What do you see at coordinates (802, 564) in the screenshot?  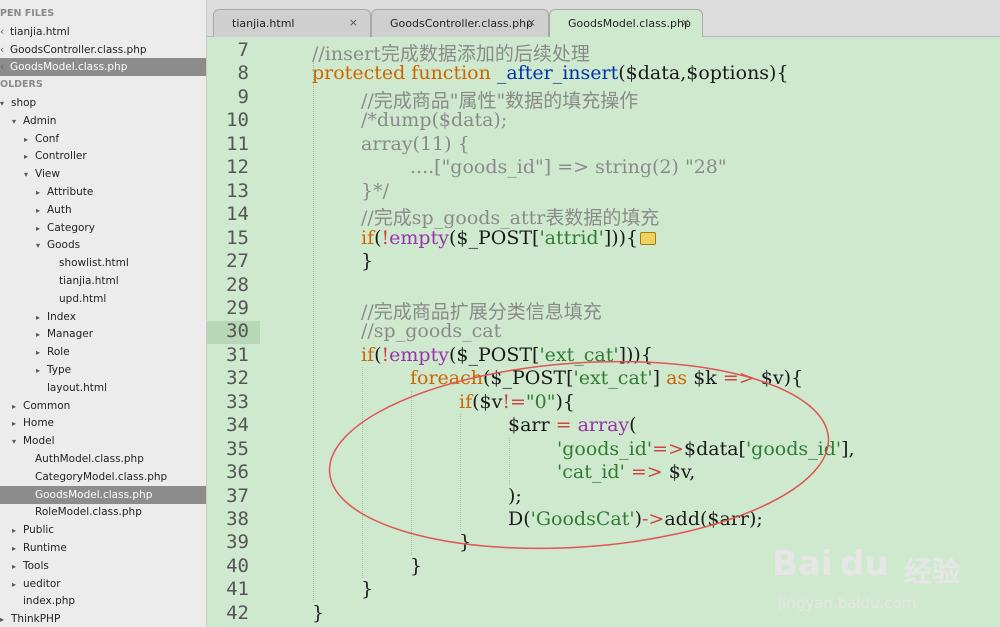 I see `watermark-brand: Bai` at bounding box center [802, 564].